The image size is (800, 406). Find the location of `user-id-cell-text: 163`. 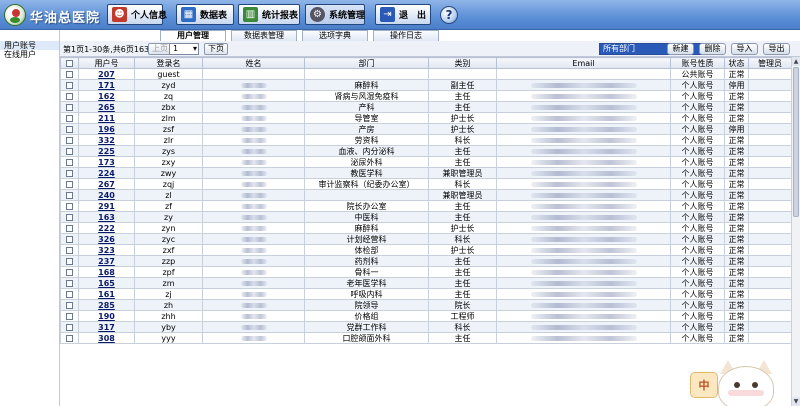

user-id-cell-text: 163 is located at coordinates (106, 217).